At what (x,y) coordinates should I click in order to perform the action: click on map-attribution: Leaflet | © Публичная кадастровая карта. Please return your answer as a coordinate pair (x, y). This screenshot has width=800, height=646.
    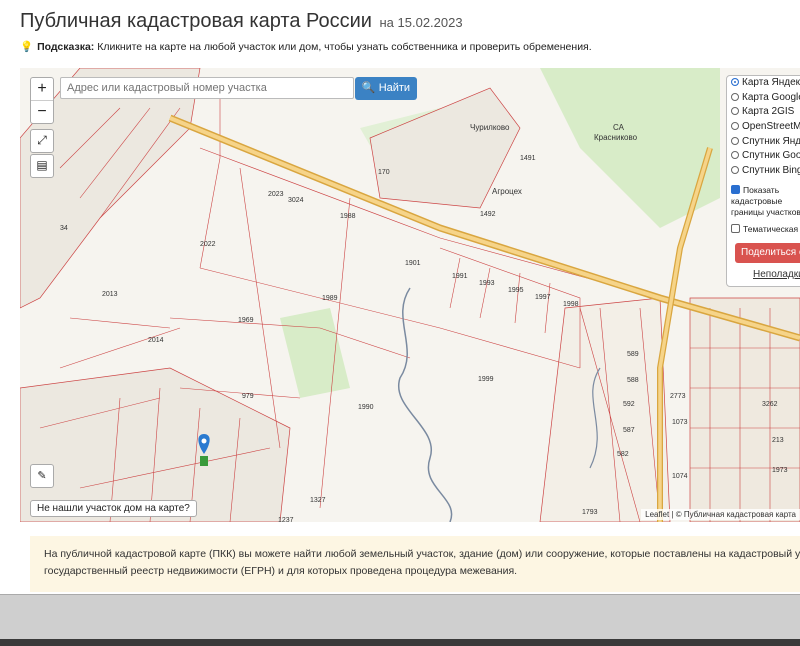
    Looking at the image, I should click on (720, 514).